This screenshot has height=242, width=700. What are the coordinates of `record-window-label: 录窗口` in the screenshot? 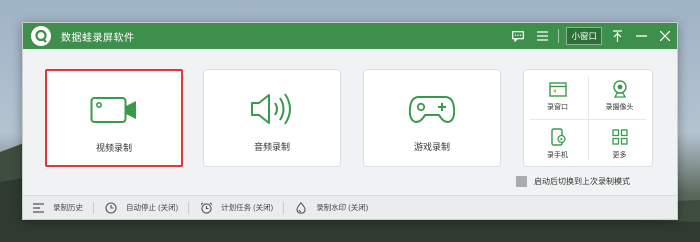 It's located at (557, 107).